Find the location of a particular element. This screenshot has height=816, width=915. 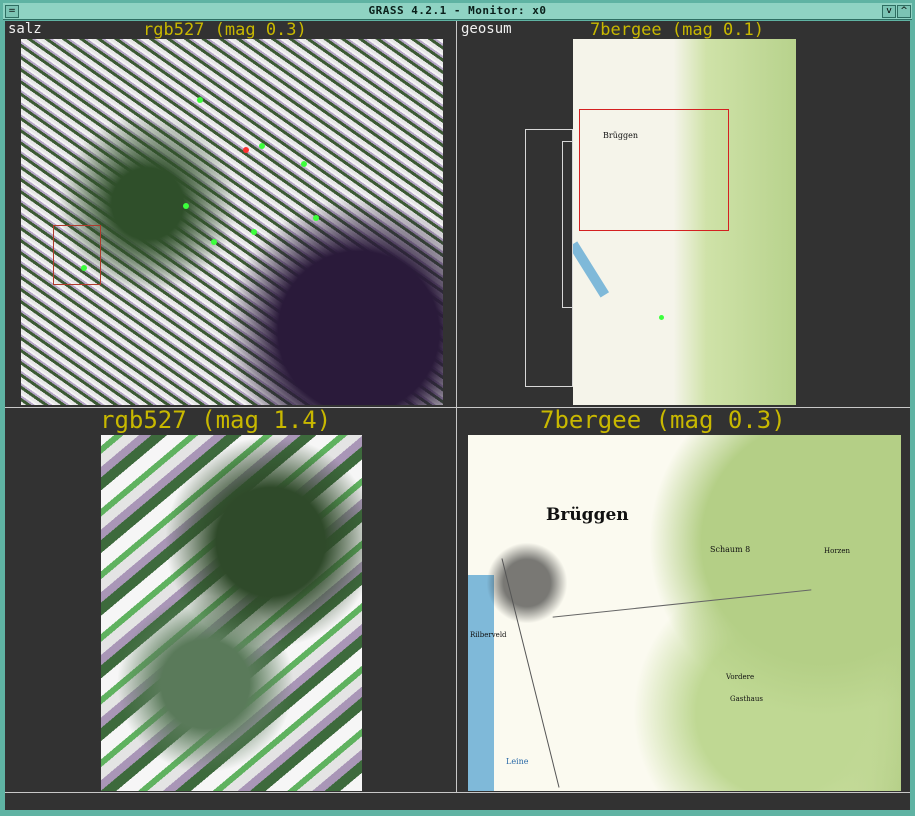

map-label: Gasthaus is located at coordinates (746, 699).